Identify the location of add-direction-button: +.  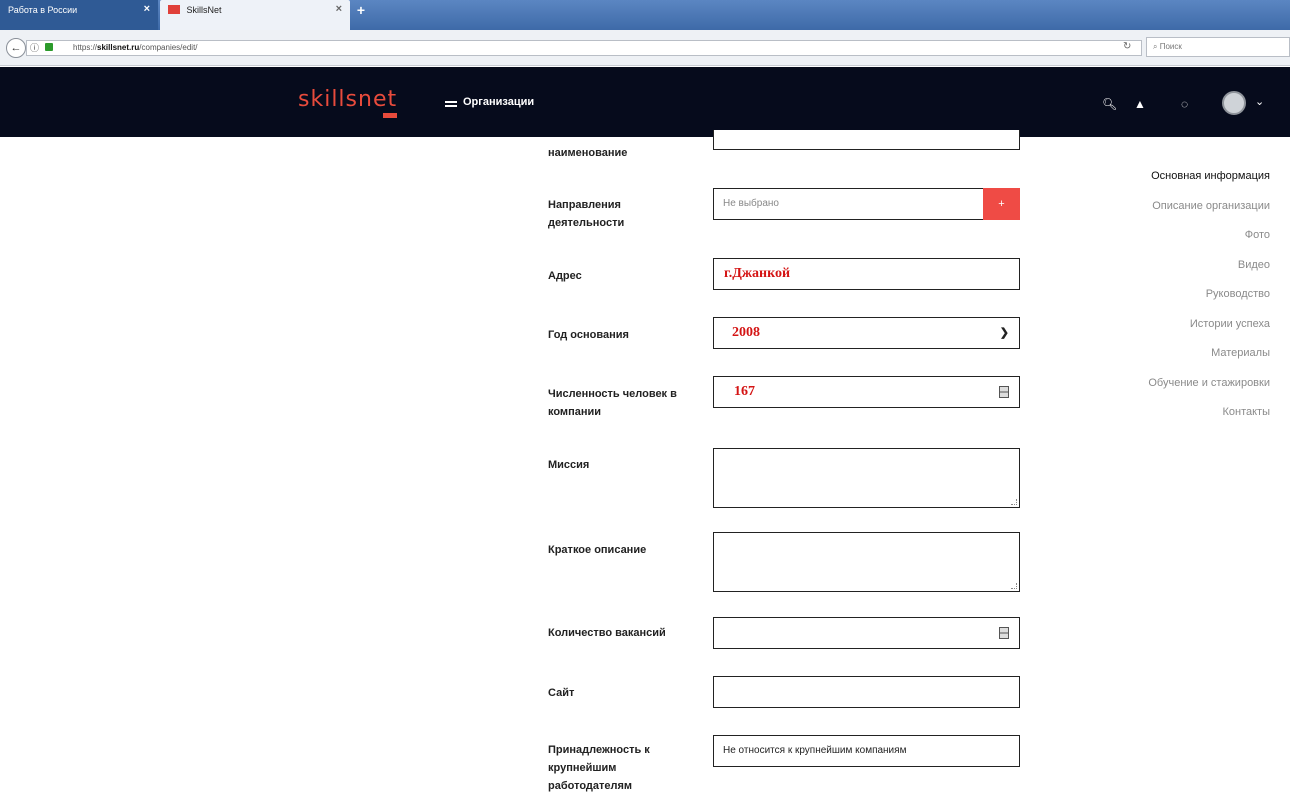
(1001, 204).